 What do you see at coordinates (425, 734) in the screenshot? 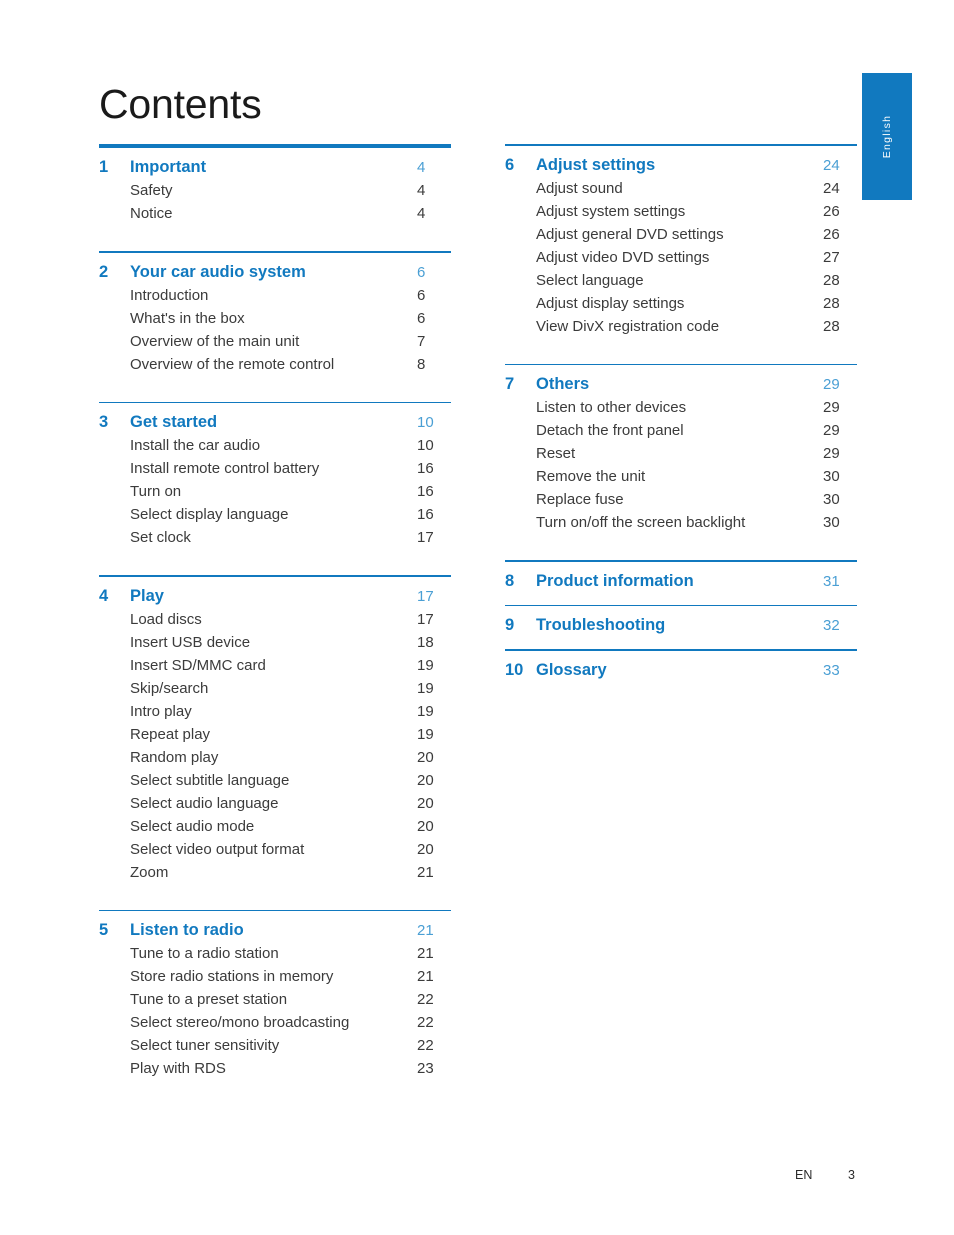
I see `entry-page-number: 19` at bounding box center [425, 734].